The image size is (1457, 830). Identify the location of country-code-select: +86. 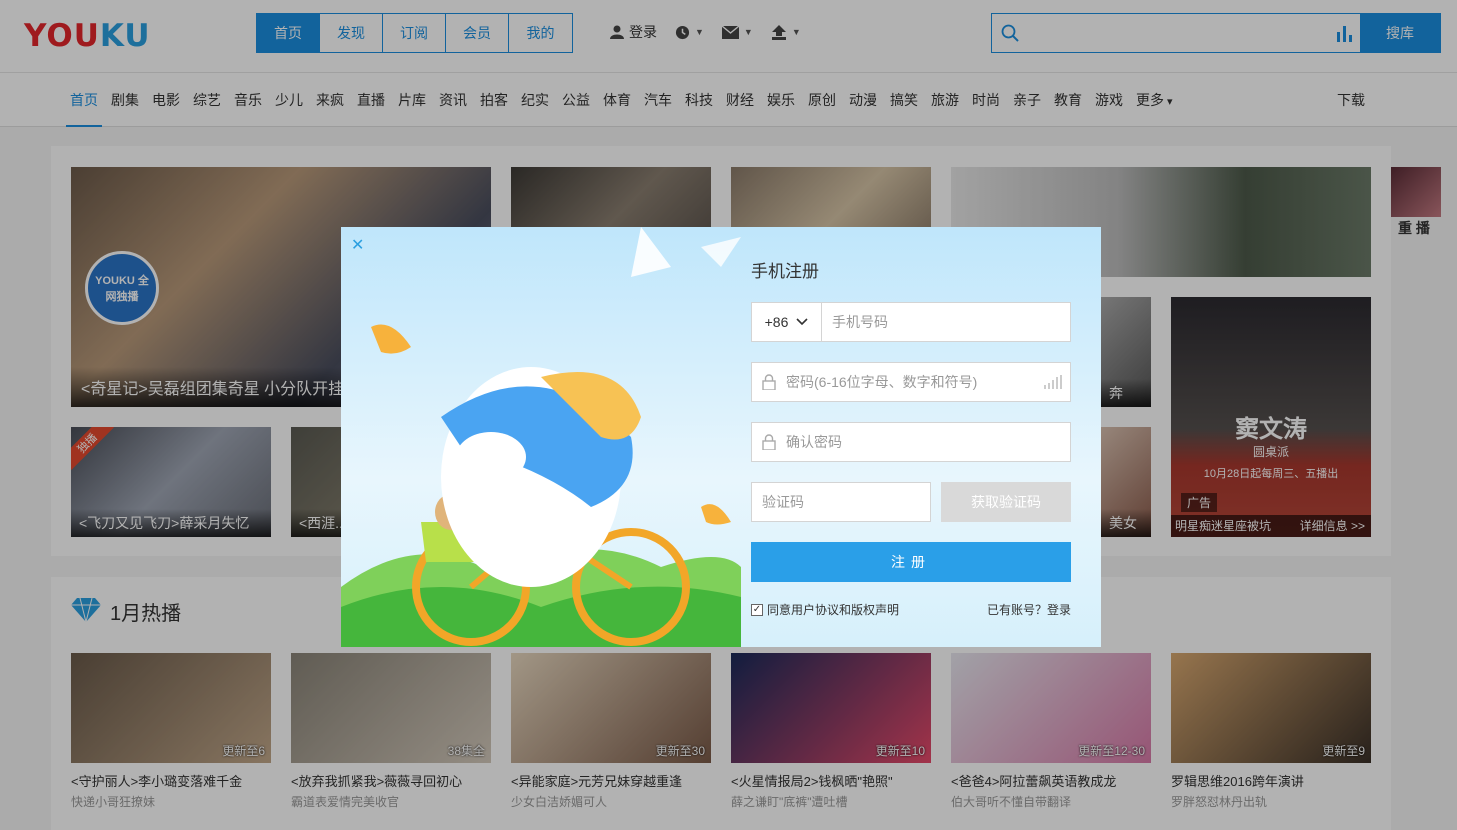
(787, 322).